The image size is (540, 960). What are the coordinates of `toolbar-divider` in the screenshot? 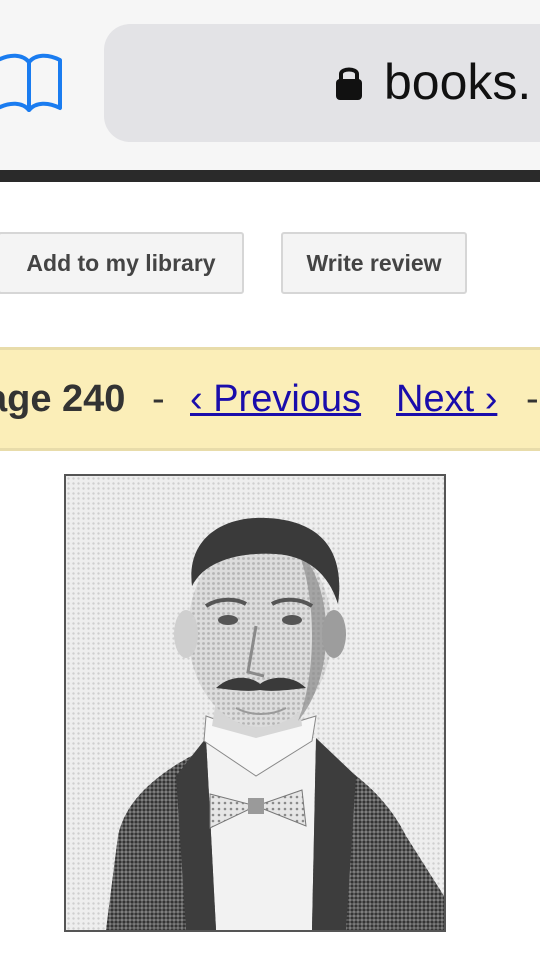 It's located at (270, 176).